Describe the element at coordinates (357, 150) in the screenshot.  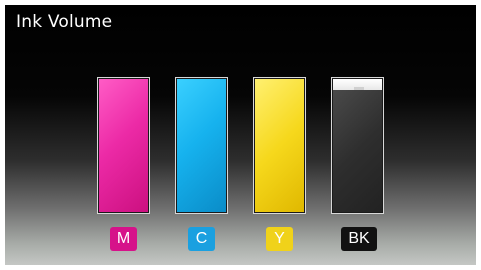
I see `ink-level-black` at that location.